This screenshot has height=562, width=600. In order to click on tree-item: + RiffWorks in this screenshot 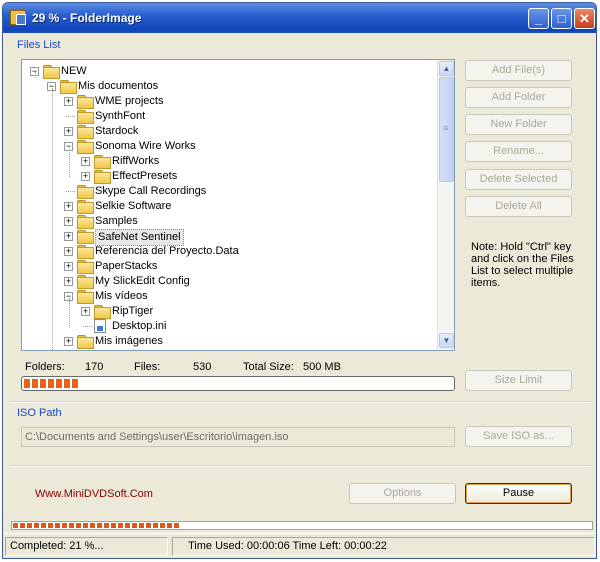, I will do `click(229, 161)`.